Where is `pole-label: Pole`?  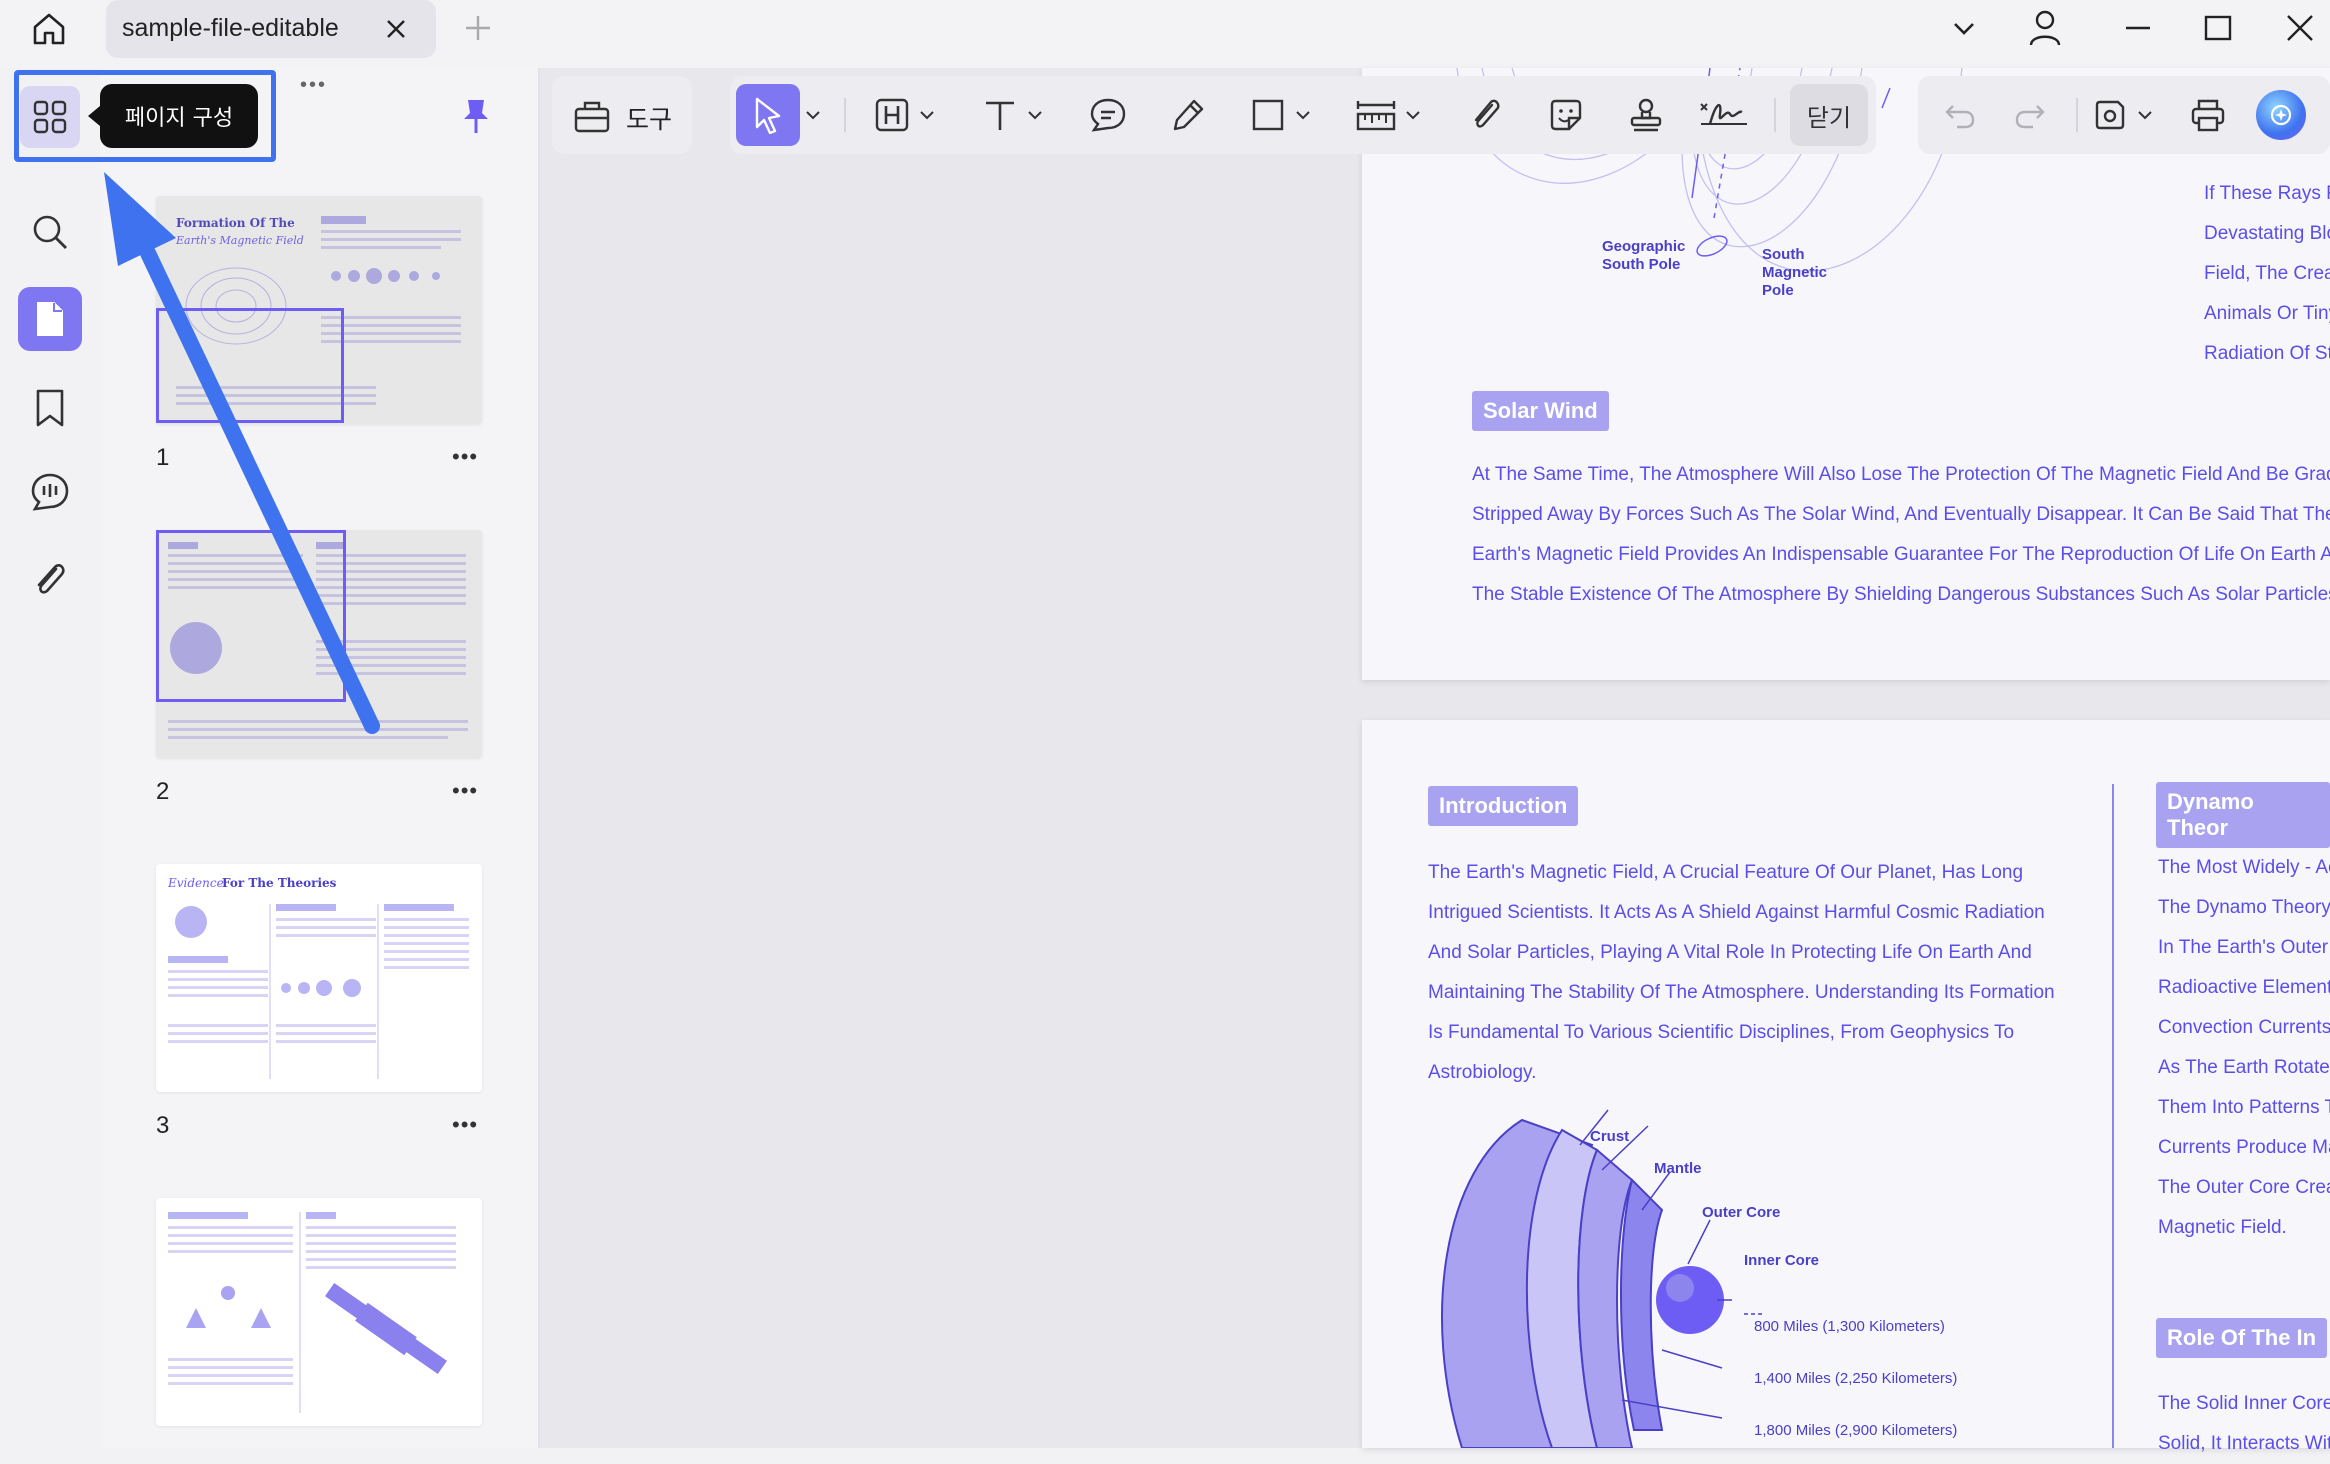
pole-label: Pole is located at coordinates (1778, 290).